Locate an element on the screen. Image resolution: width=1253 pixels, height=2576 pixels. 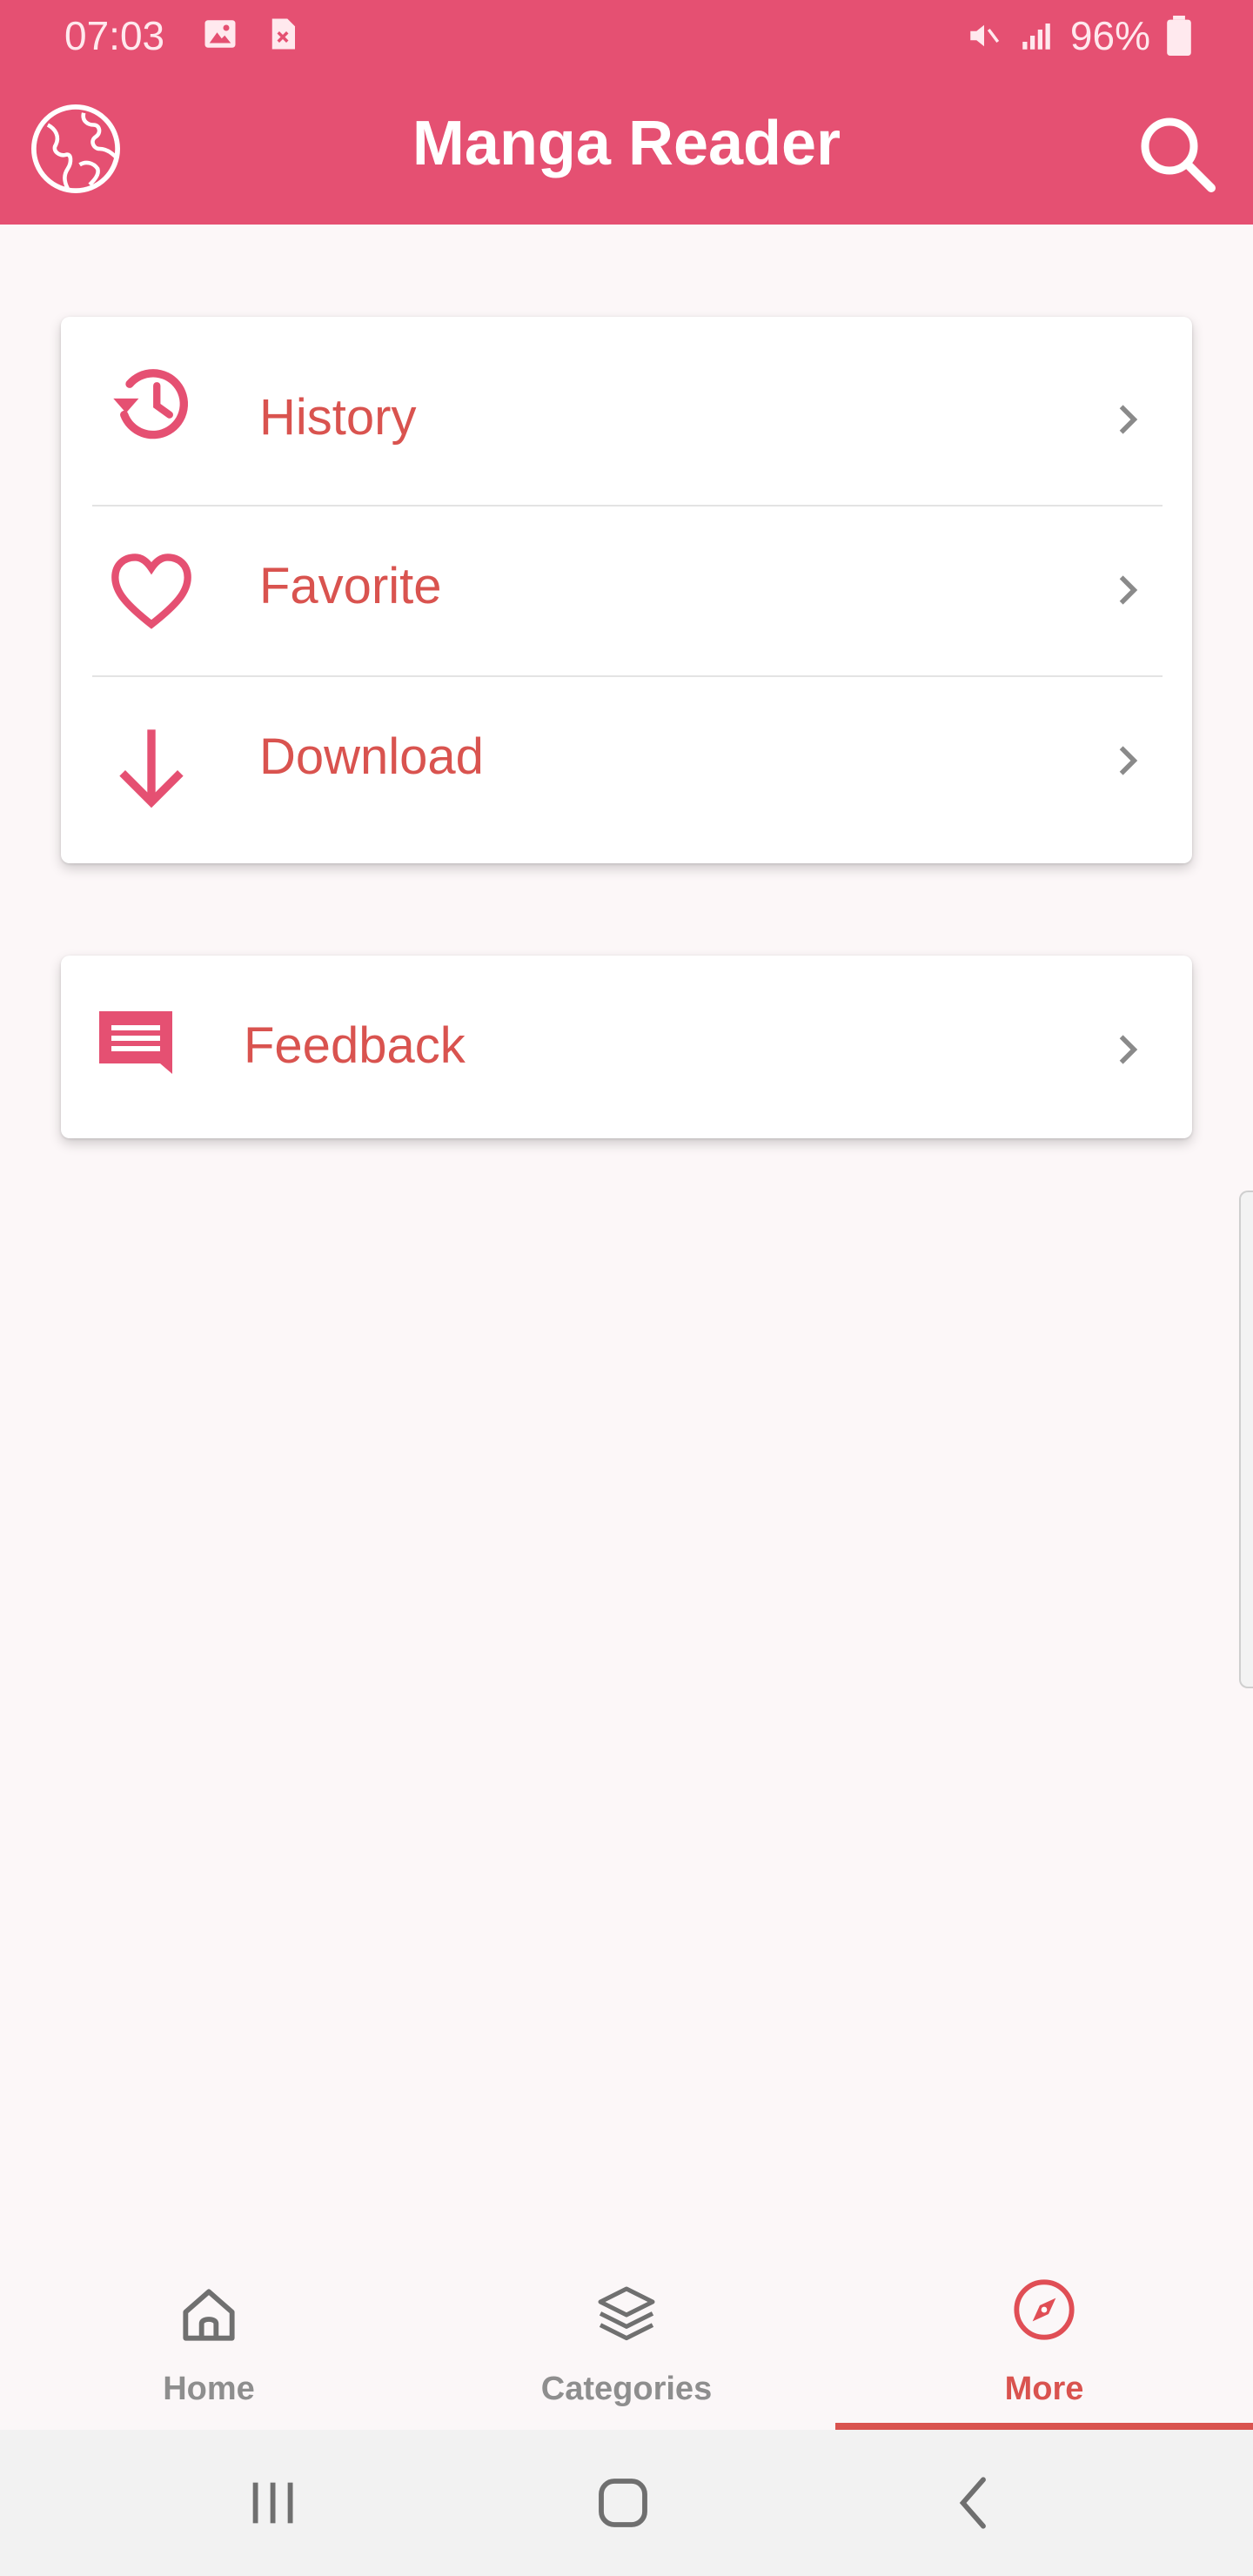
nav-categories: Categories is located at coordinates (626, 2339).